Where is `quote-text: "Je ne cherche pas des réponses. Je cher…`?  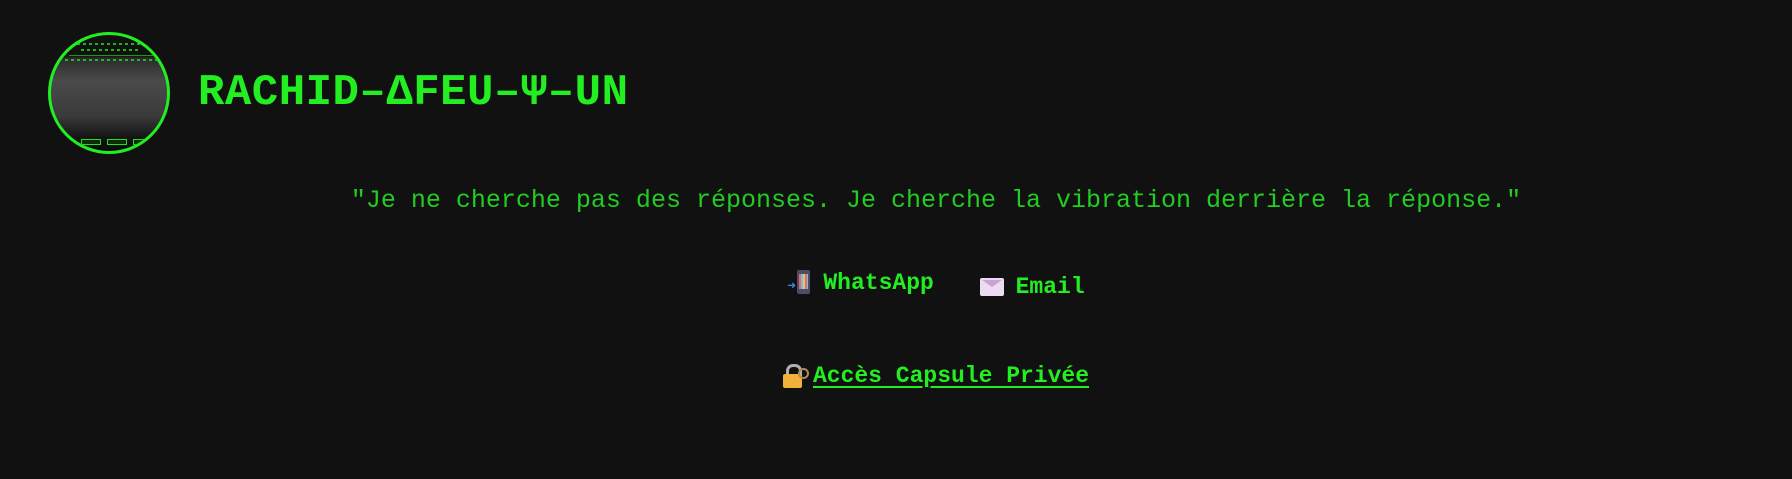
quote-text: "Je ne cherche pas des réponses. Je cher… is located at coordinates (936, 200).